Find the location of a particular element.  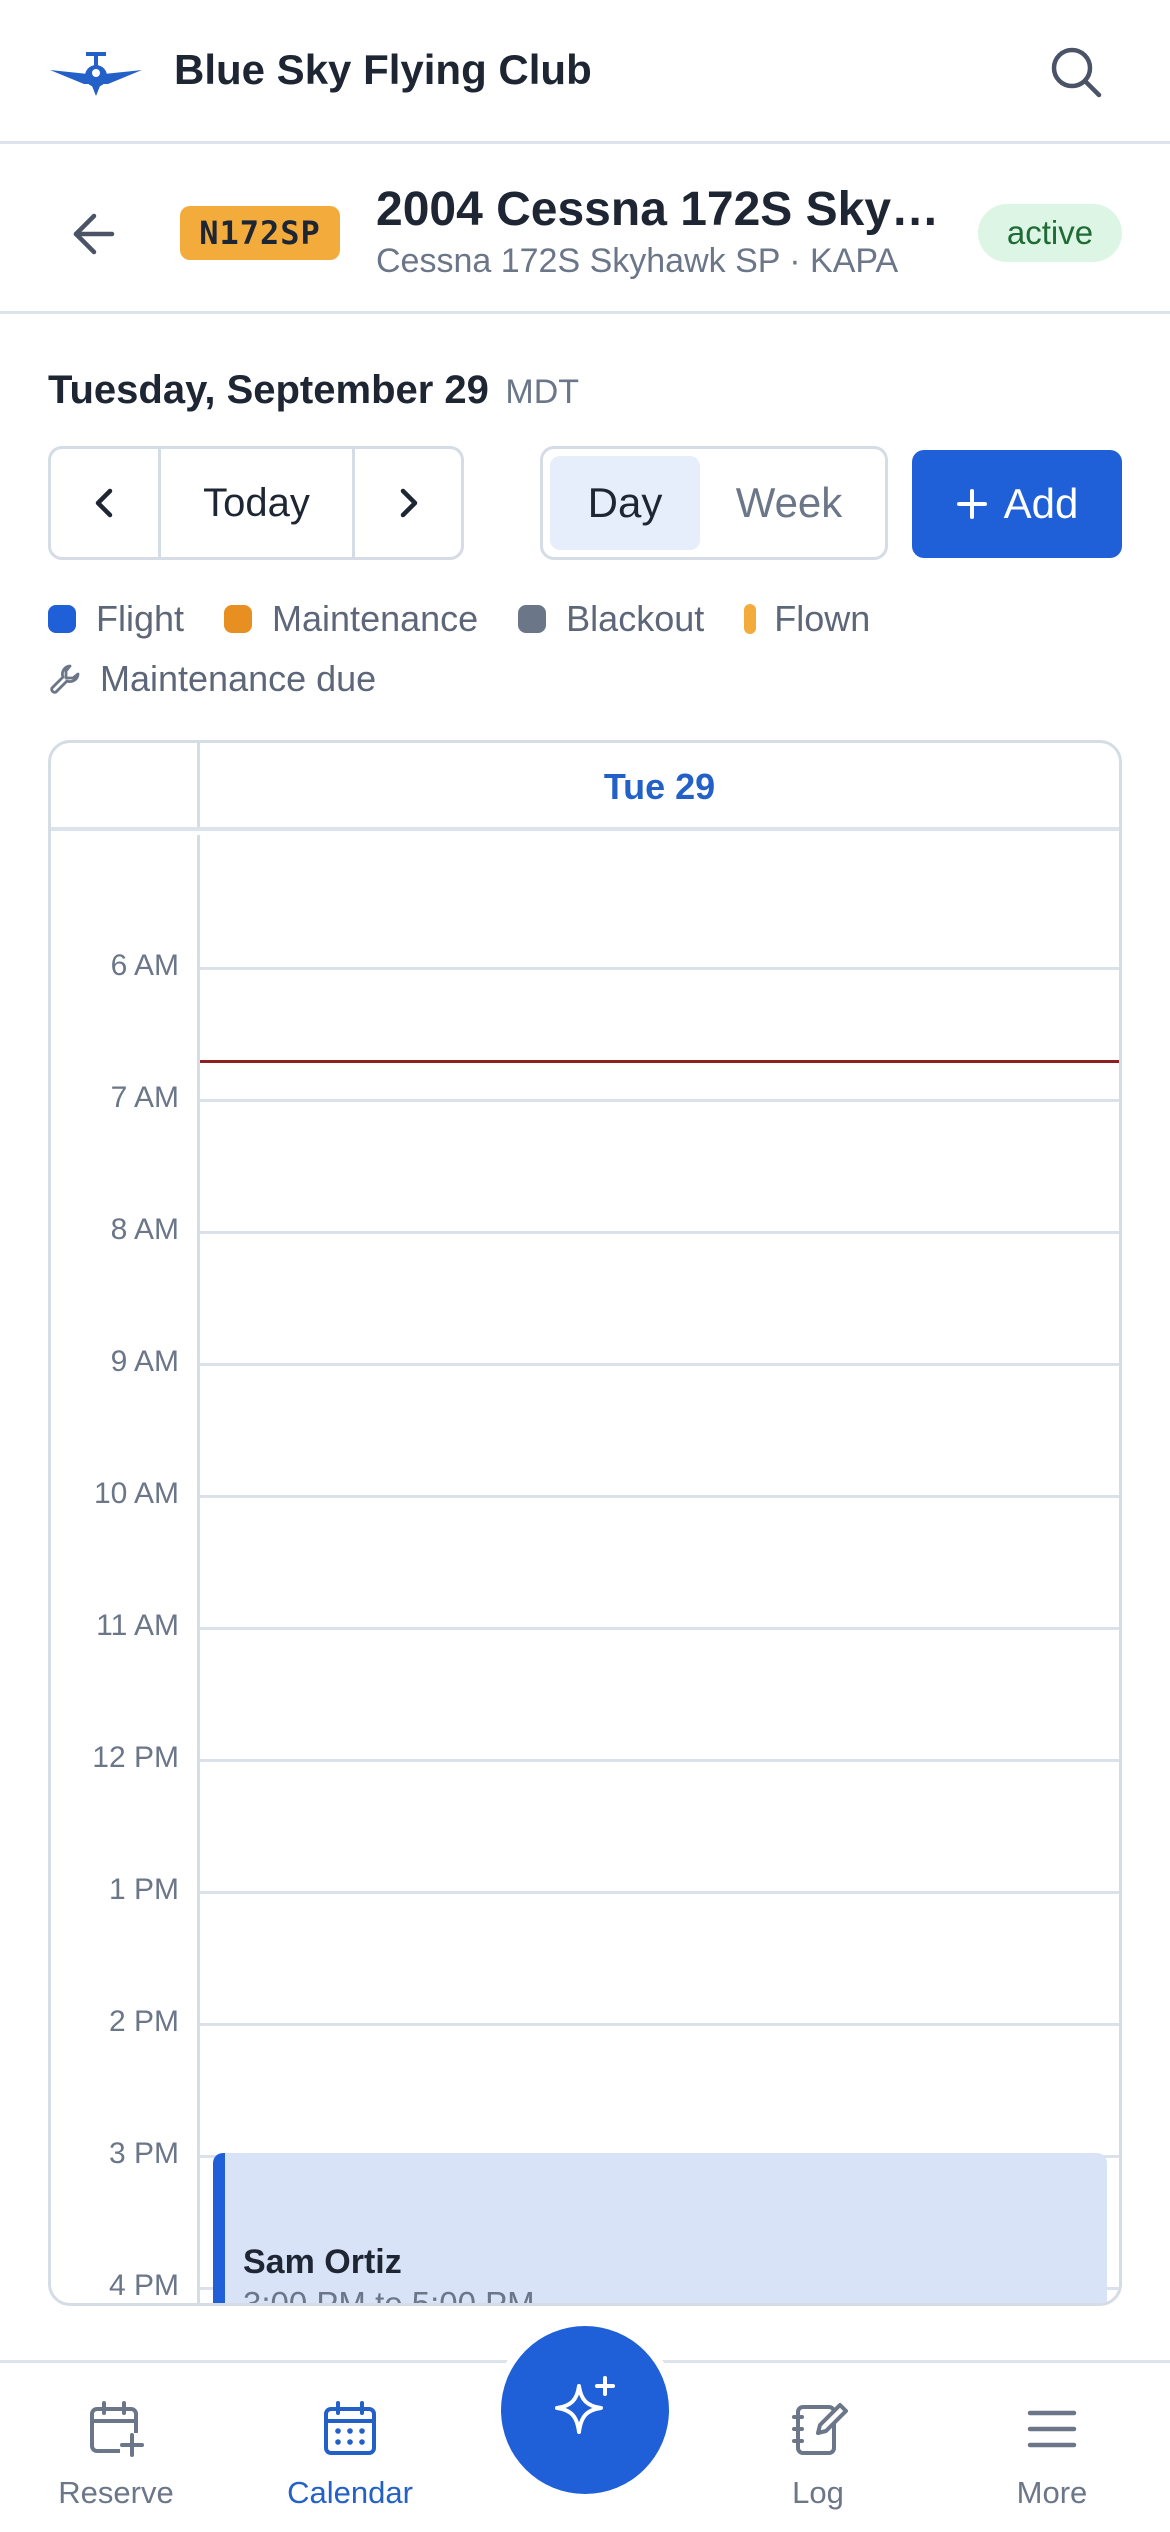

hour-label: 2 PM is located at coordinates (143, 2021).